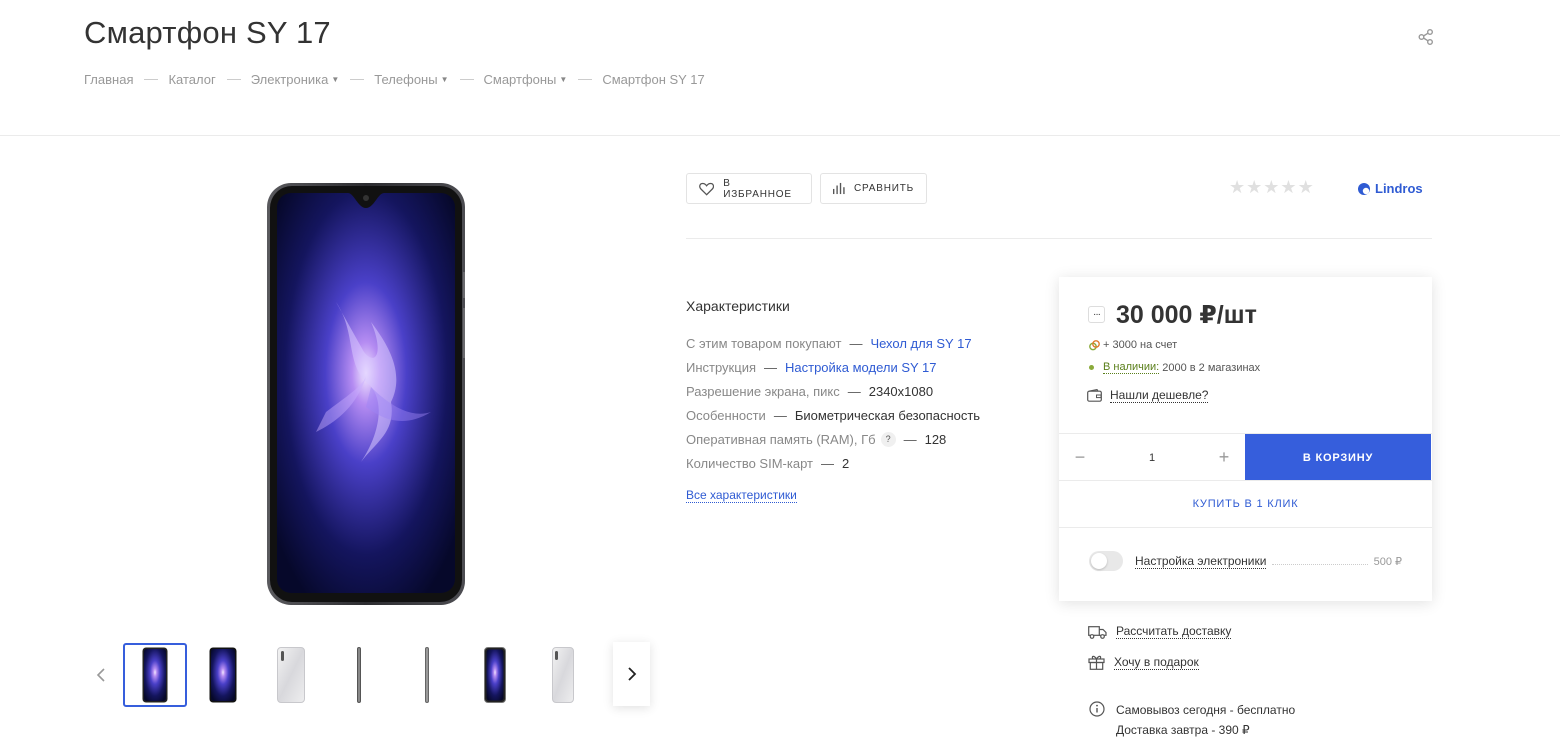 This screenshot has width=1560, height=744. I want to click on characteristic-name: Разрешение экрана, пикс, so click(763, 391).